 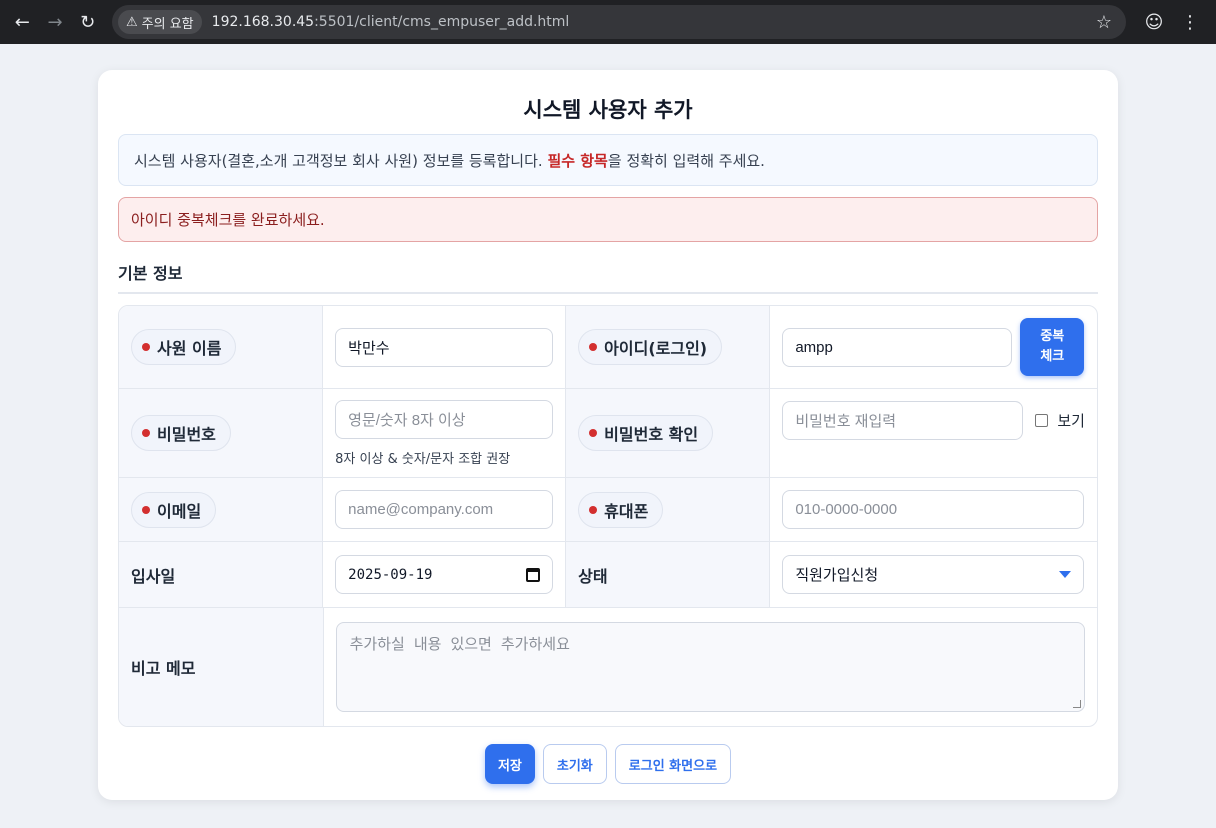 I want to click on back-arrow-icon: ←, so click(x=22, y=22).